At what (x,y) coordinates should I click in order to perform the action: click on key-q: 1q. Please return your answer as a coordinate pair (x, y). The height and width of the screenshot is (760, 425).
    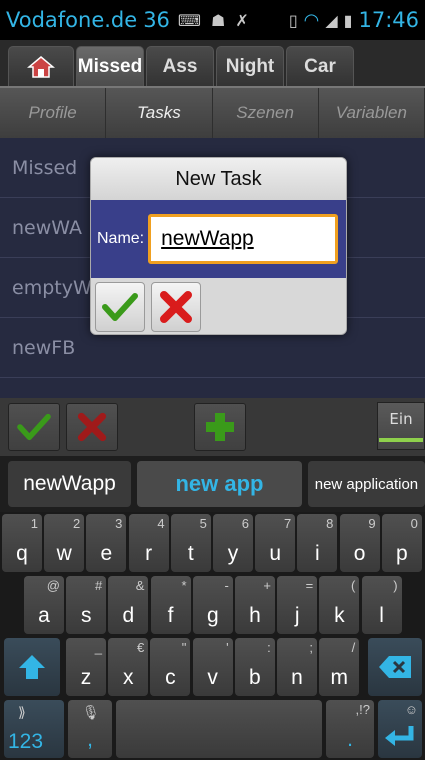
    Looking at the image, I should click on (22, 543).